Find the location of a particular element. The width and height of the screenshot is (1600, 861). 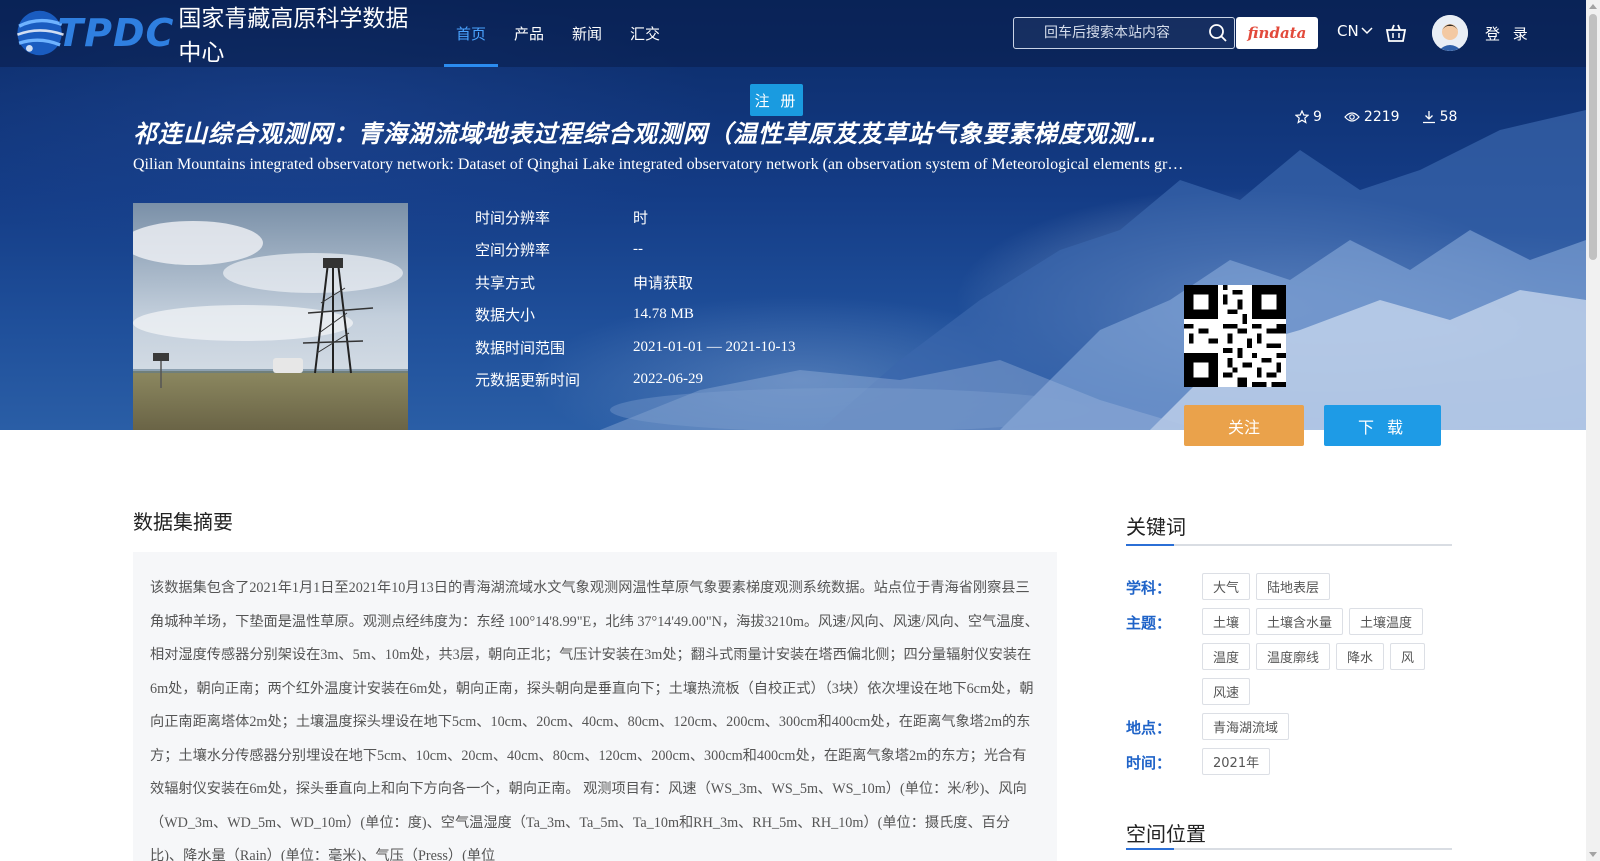

meta-row: 元数据更新时间 2022-06-29 is located at coordinates (635, 380).